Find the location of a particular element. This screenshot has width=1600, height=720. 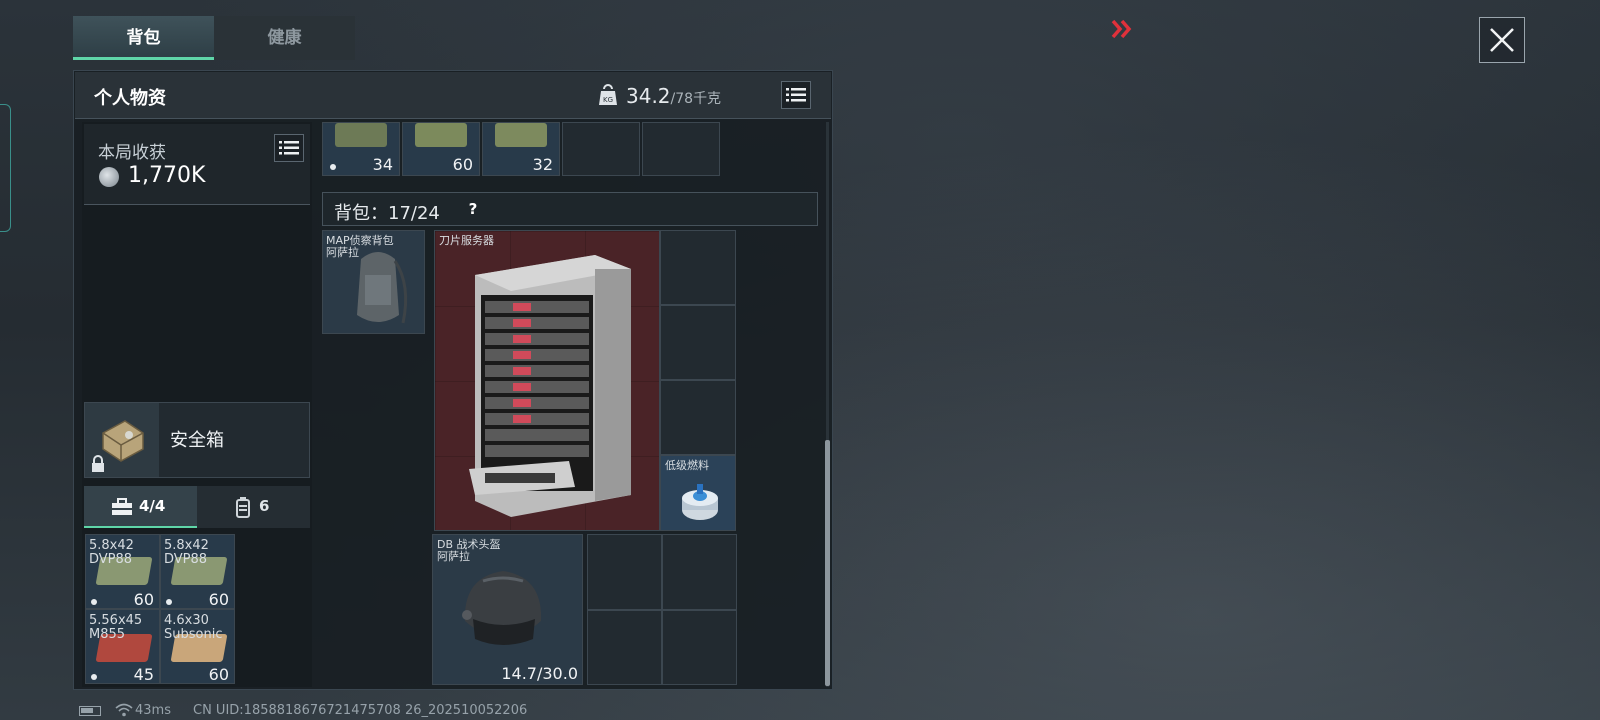

safe-box-slot is located at coordinates (122, 440).